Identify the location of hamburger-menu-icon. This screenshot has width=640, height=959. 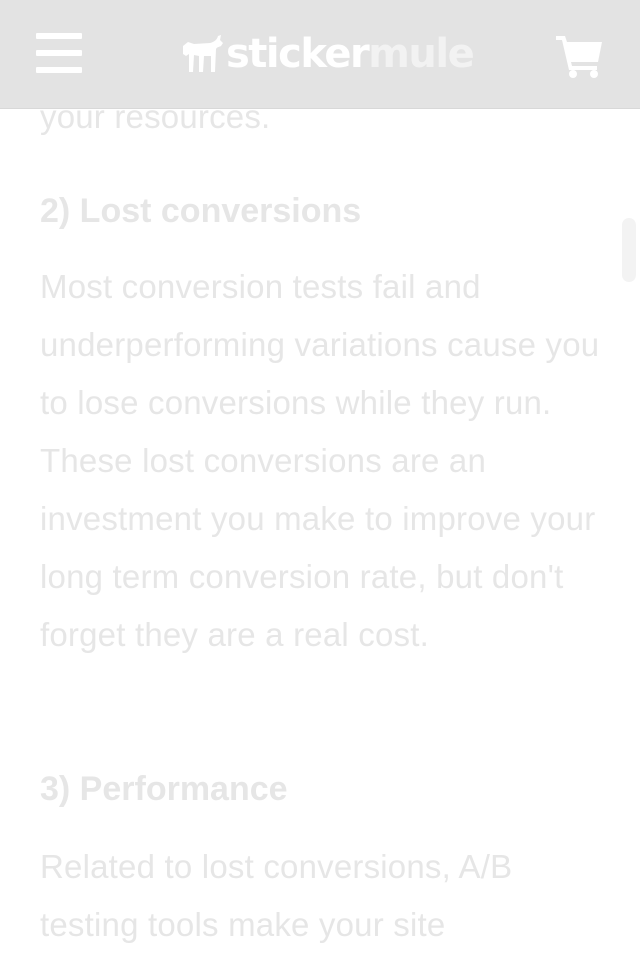
(59, 53).